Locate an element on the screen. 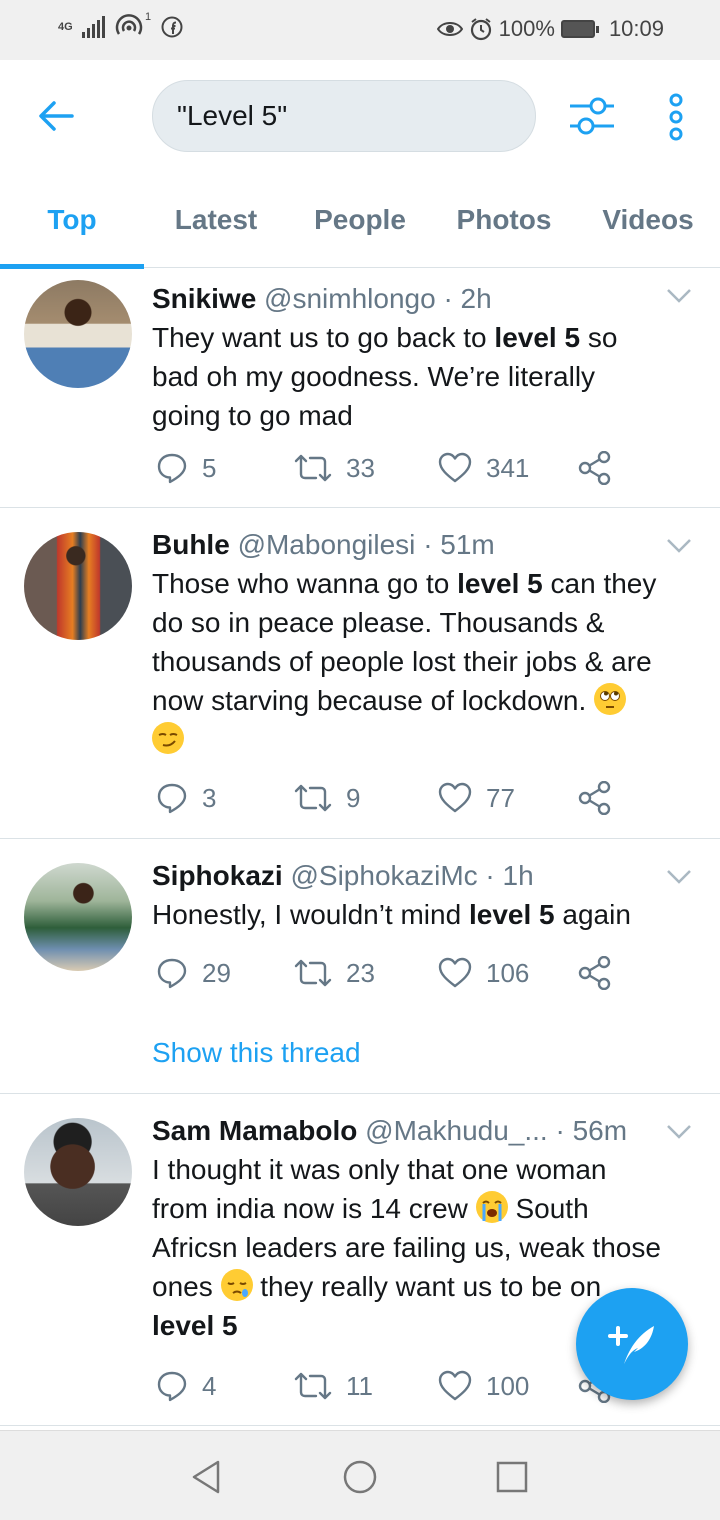 This screenshot has height=1520, width=720. nav-back-icon is located at coordinates (206, 1477).